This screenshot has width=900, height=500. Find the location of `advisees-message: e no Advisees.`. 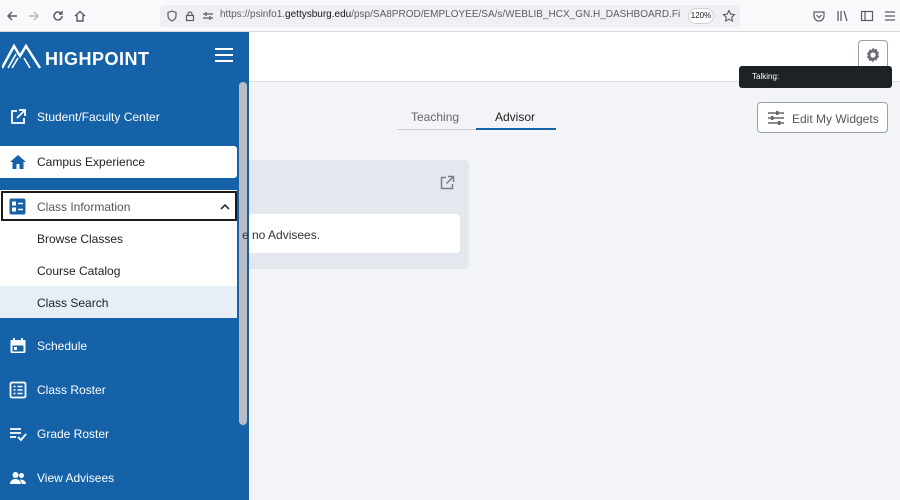

advisees-message: e no Advisees. is located at coordinates (281, 235).